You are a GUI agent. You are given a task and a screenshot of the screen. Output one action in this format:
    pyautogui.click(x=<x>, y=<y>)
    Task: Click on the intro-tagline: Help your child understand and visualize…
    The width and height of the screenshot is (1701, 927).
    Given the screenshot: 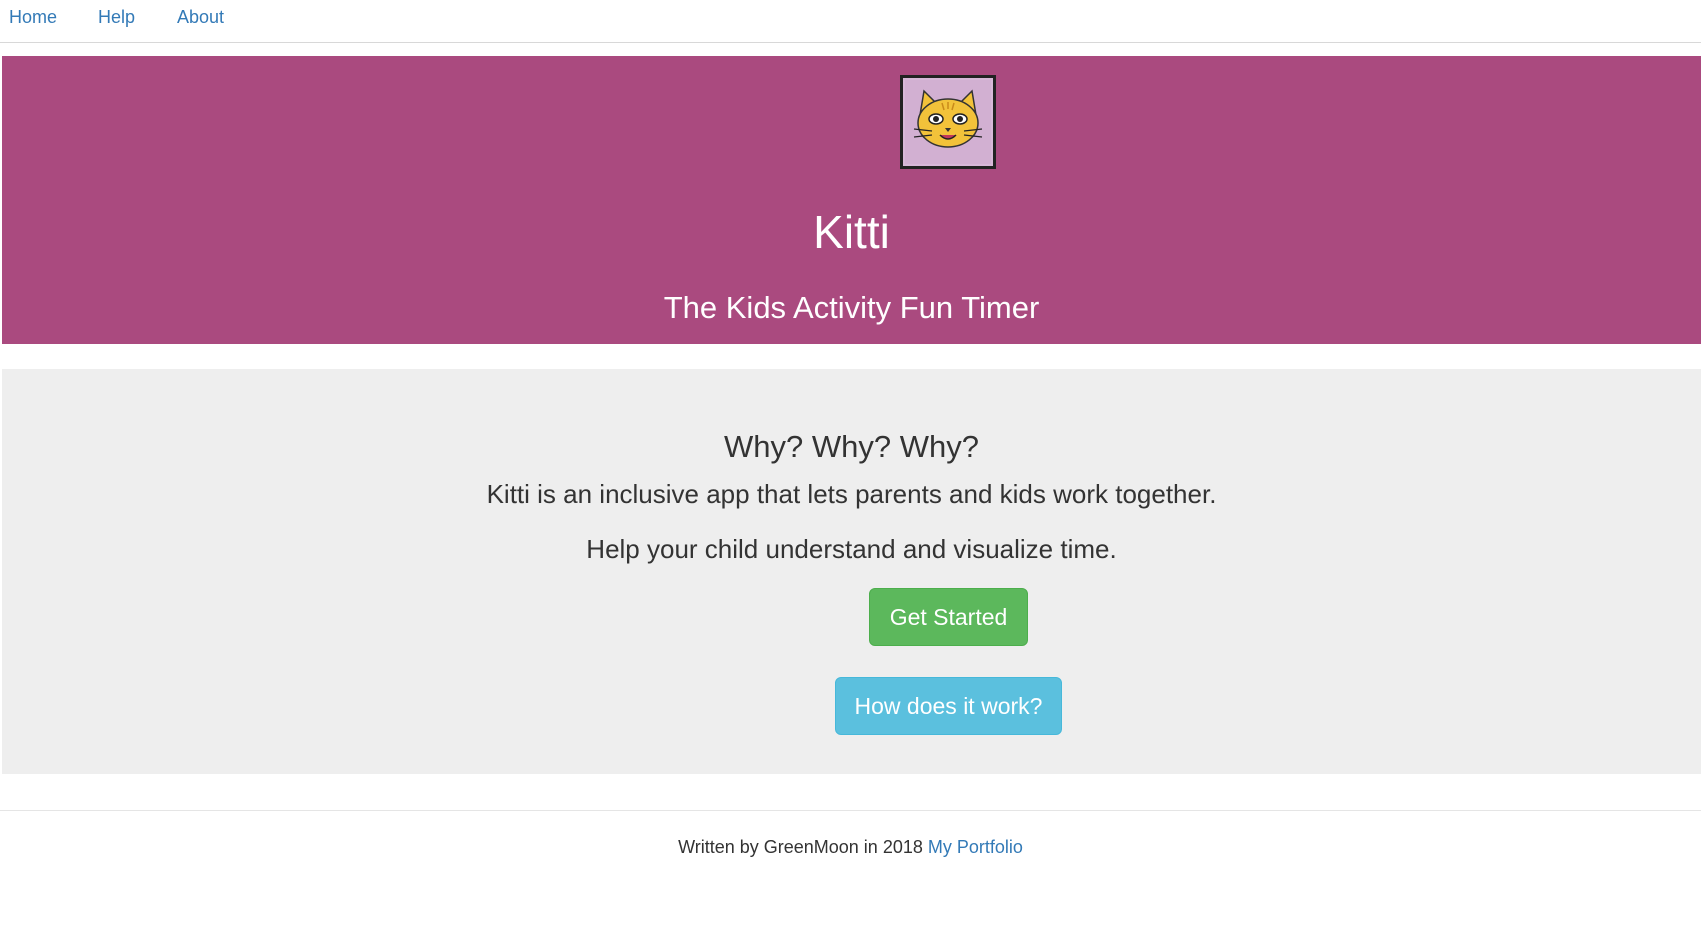 What is the action you would take?
    pyautogui.click(x=851, y=549)
    